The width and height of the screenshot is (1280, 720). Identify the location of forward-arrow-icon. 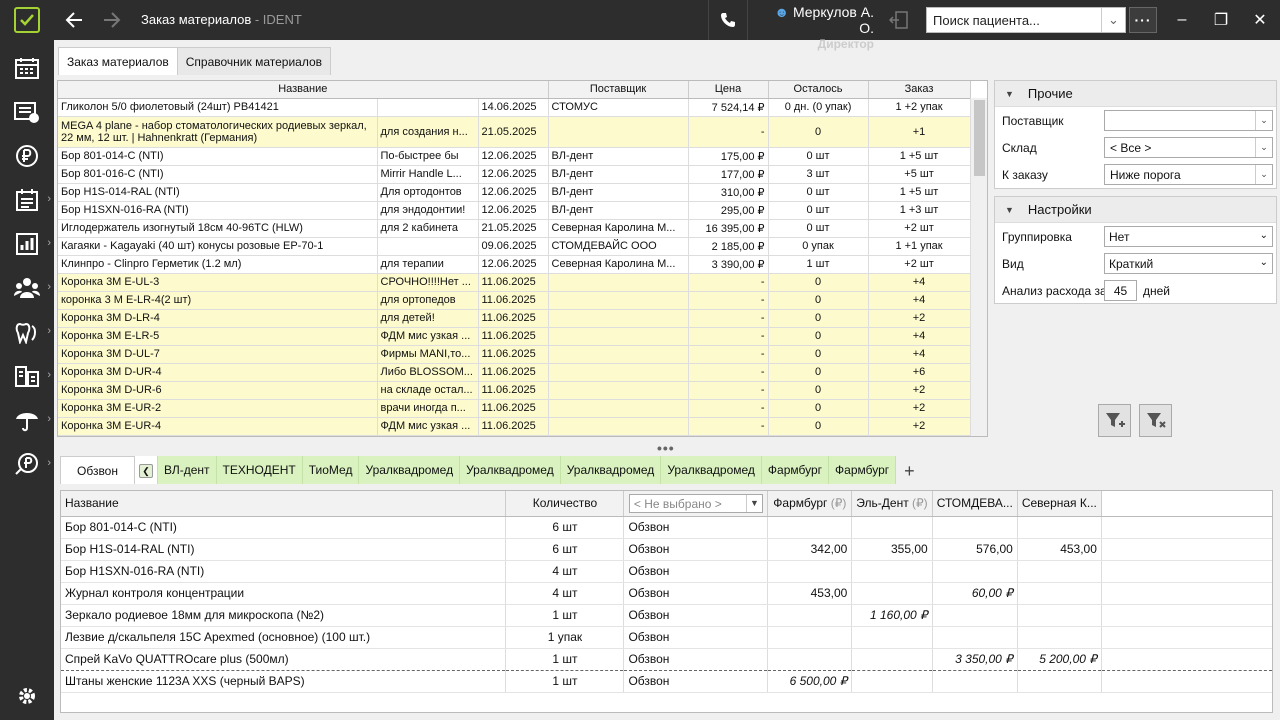
(112, 20).